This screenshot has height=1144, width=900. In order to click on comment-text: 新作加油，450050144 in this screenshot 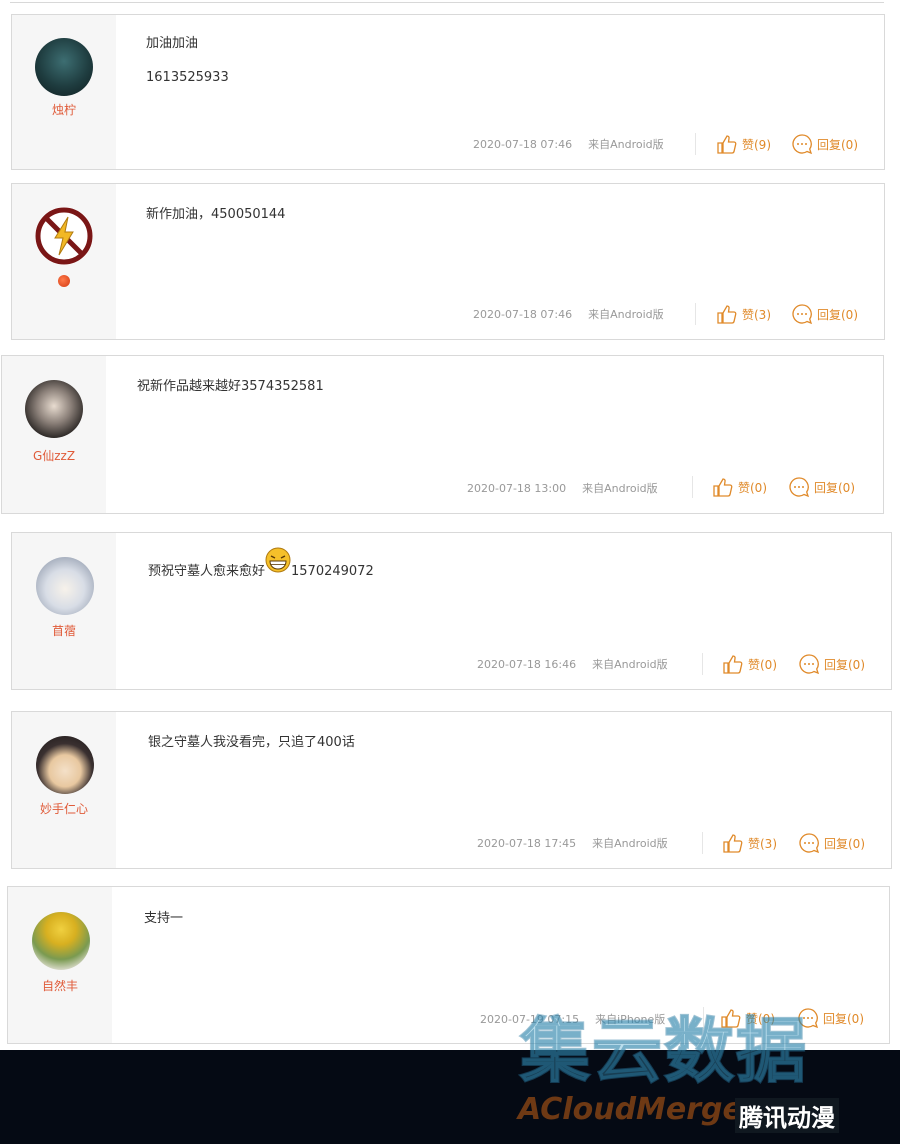, I will do `click(215, 215)`.